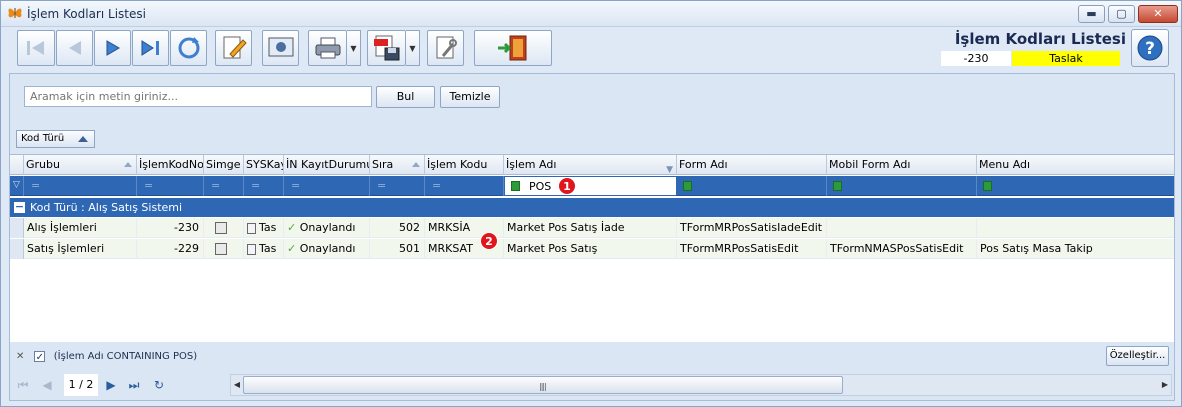  I want to click on group-by-chip: Kod Türü, so click(55, 139).